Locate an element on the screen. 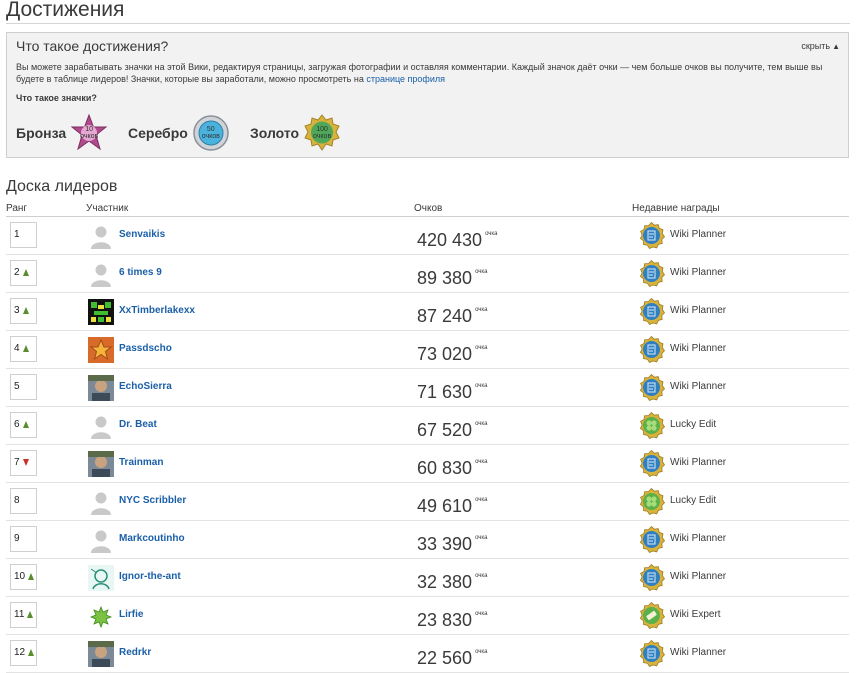 This screenshot has height=673, width=856. points-value: 89 380 очка is located at coordinates (452, 275).